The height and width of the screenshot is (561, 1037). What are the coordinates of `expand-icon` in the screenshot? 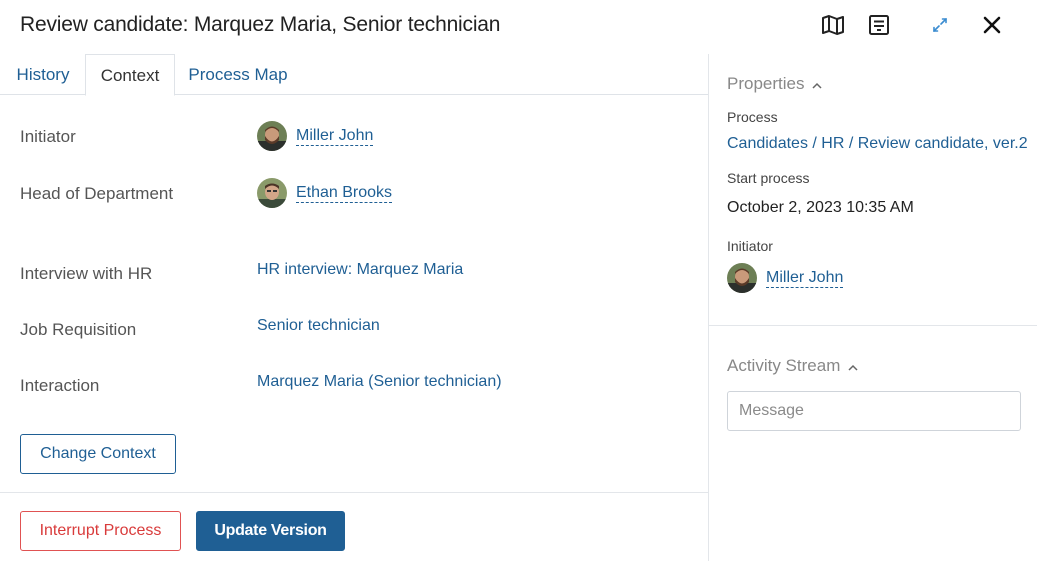 It's located at (940, 25).